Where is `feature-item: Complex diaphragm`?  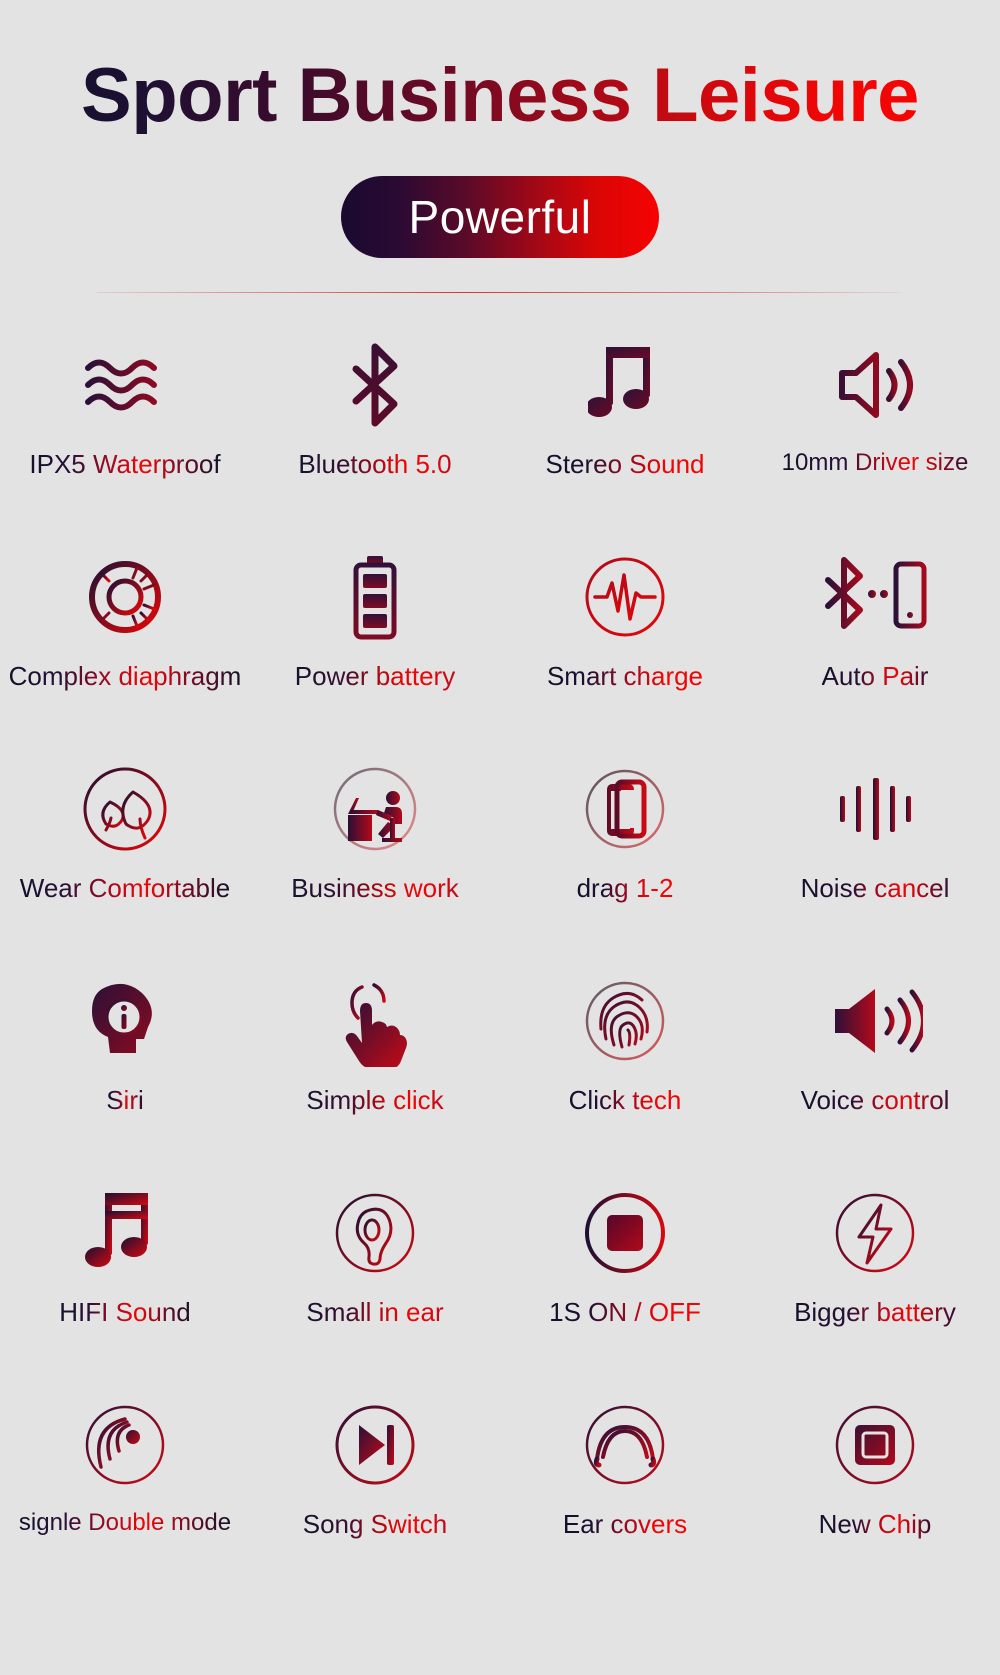
feature-item: Complex diaphragm is located at coordinates (125, 637).